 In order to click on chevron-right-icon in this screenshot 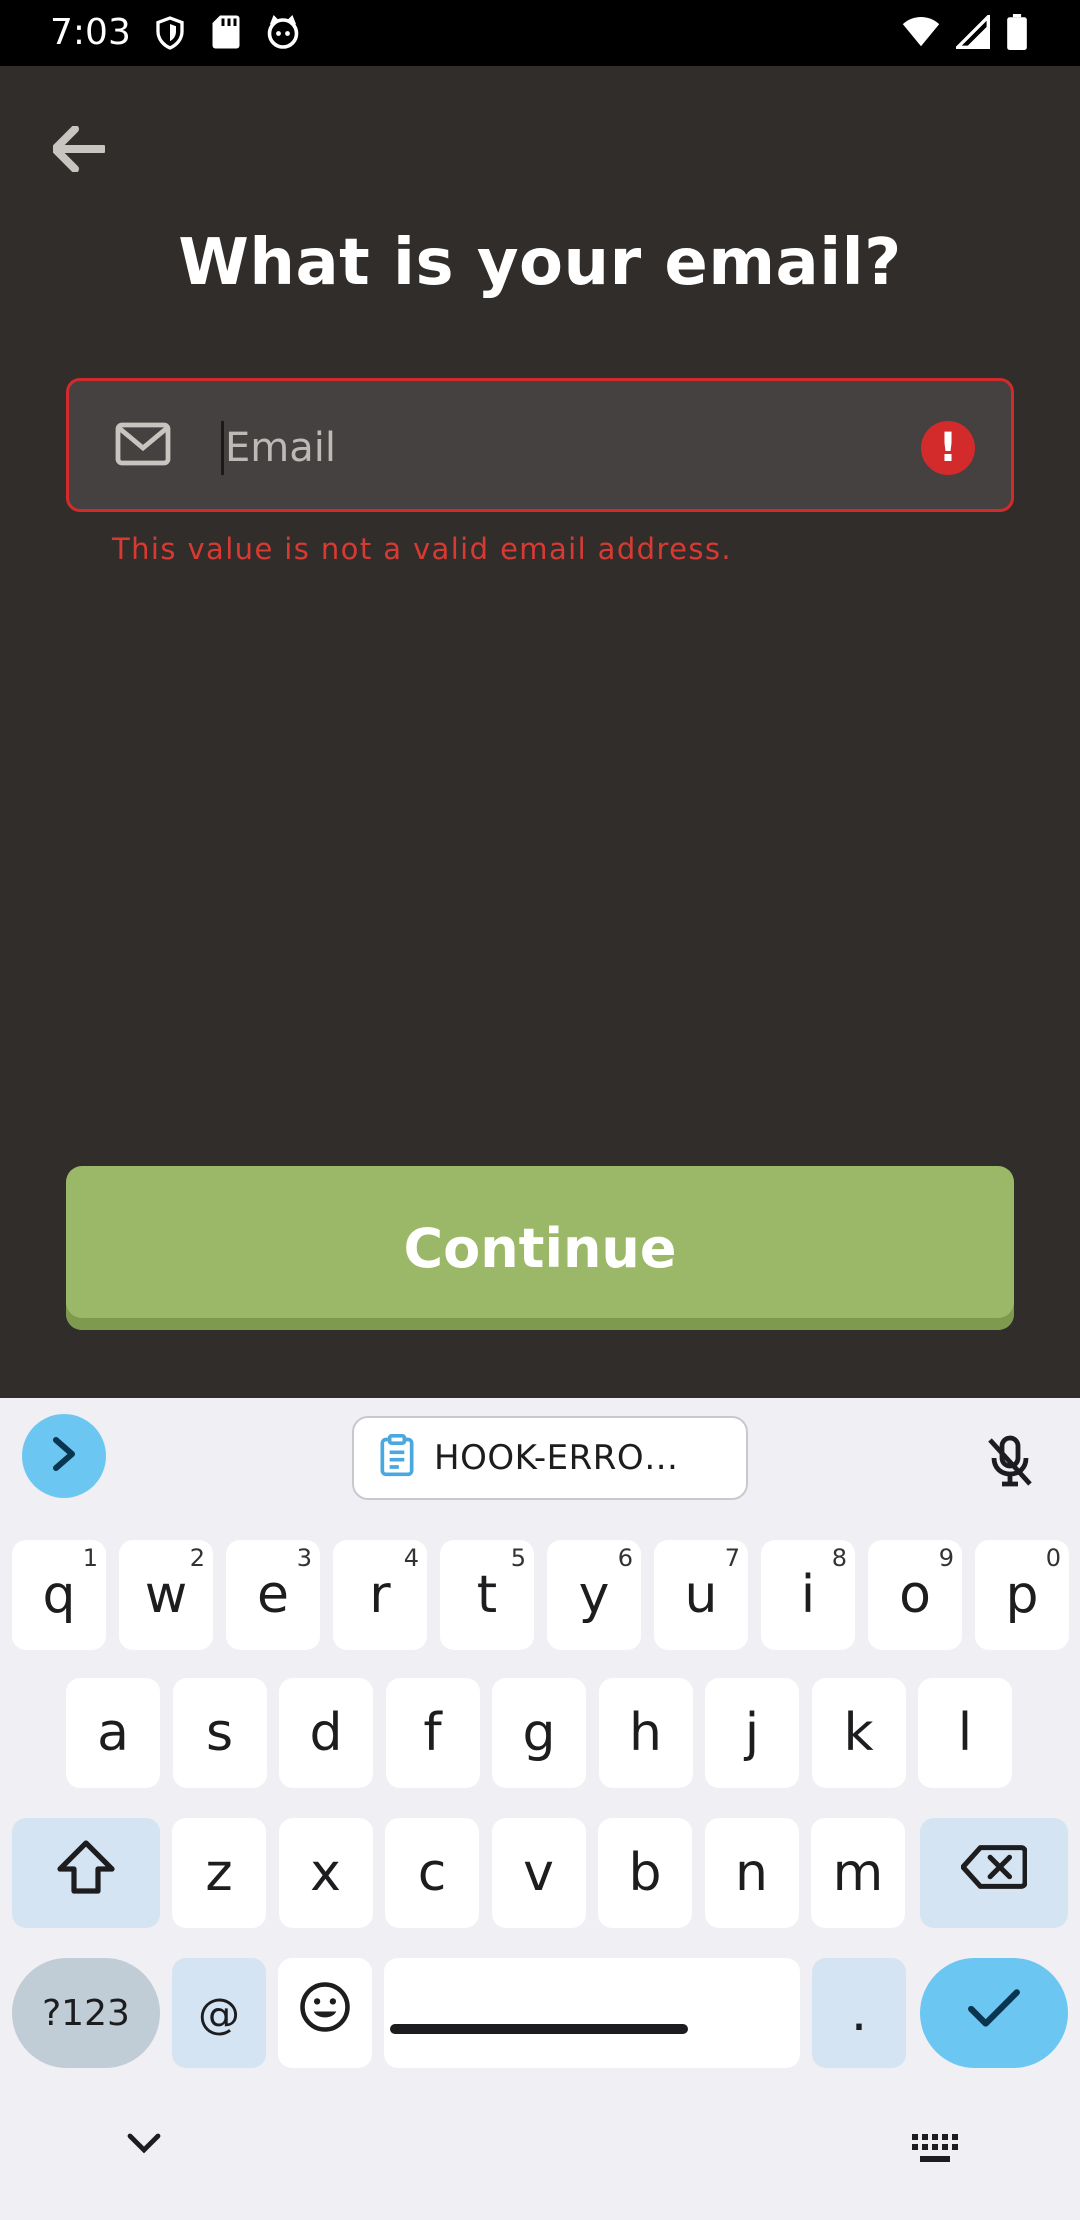, I will do `click(64, 1456)`.